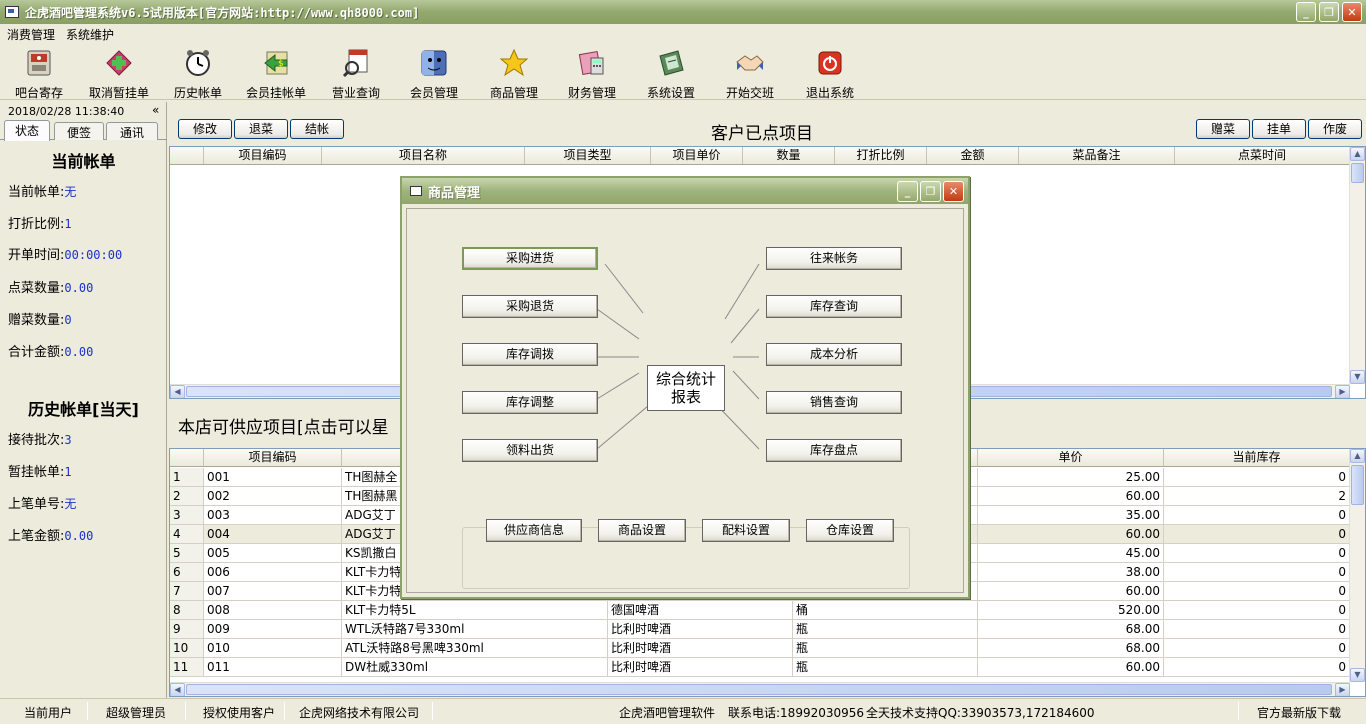 The height and width of the screenshot is (724, 1366). What do you see at coordinates (155, 110) in the screenshot?
I see `collapse-panel-button: «` at bounding box center [155, 110].